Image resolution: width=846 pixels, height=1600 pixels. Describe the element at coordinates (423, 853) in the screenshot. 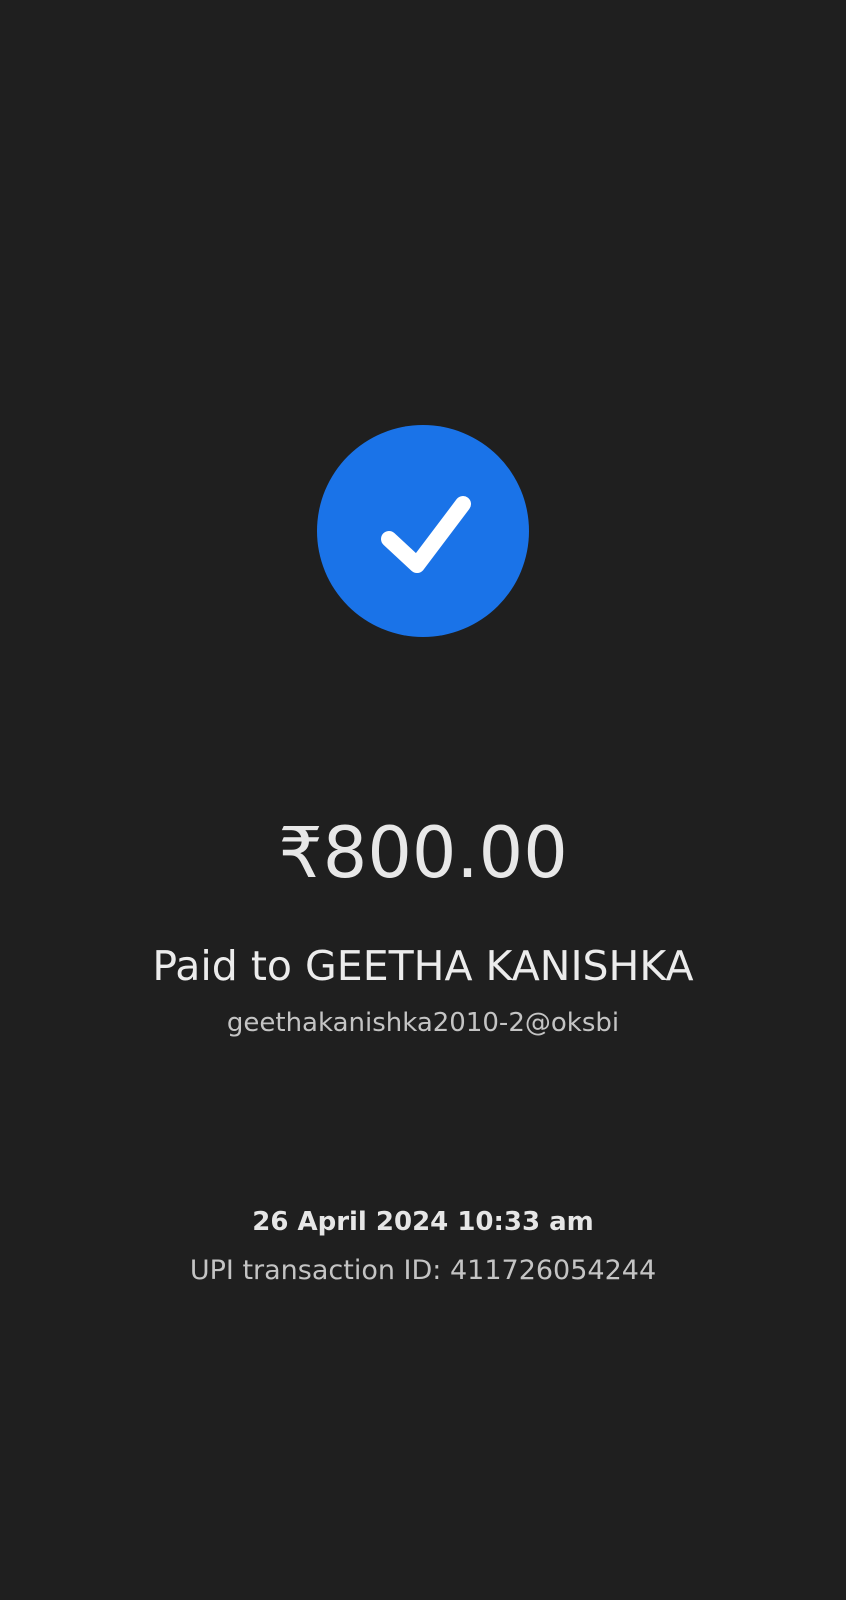

I see `payment-amount: ₹800.00` at that location.